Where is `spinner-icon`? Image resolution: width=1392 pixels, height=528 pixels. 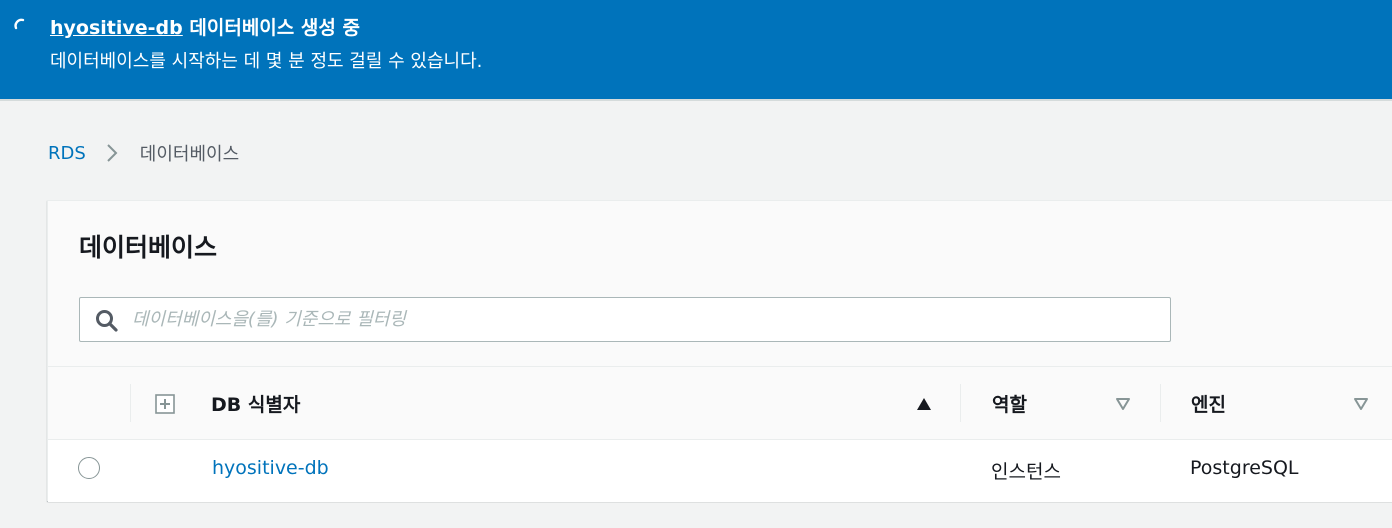
spinner-icon is located at coordinates (19, 24).